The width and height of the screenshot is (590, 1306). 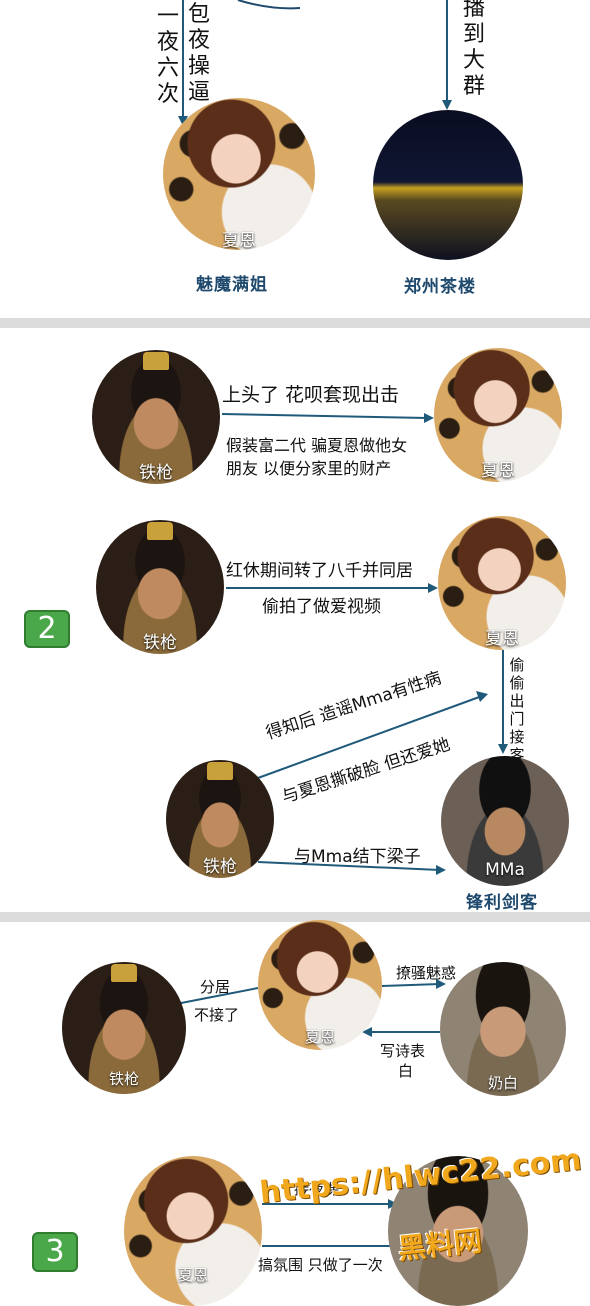 What do you see at coordinates (320, 1265) in the screenshot?
I see `relation-text: 搞氛围 只做了一次` at bounding box center [320, 1265].